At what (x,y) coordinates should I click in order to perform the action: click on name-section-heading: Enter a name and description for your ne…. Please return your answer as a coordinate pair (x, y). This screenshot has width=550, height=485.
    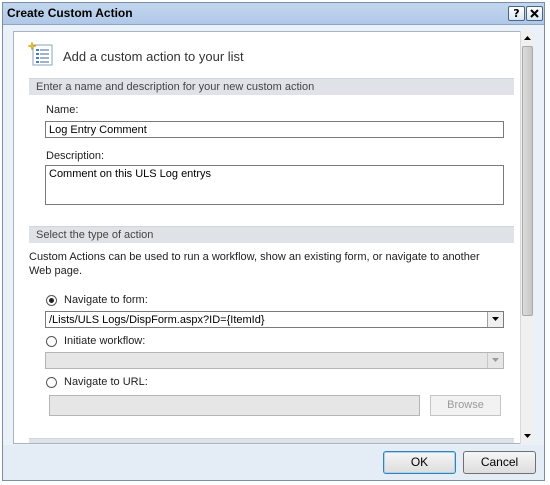
    Looking at the image, I should click on (271, 86).